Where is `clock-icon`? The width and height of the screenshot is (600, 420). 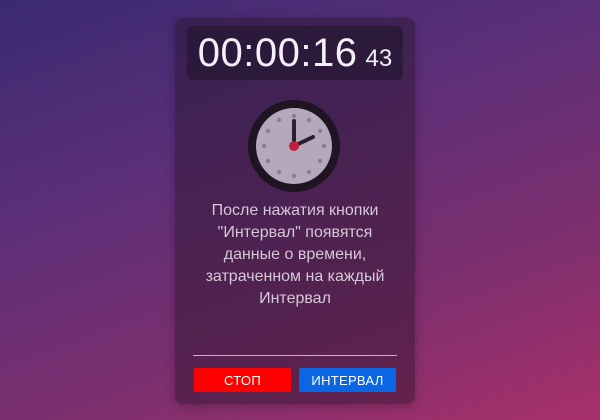
clock-icon is located at coordinates (294, 146).